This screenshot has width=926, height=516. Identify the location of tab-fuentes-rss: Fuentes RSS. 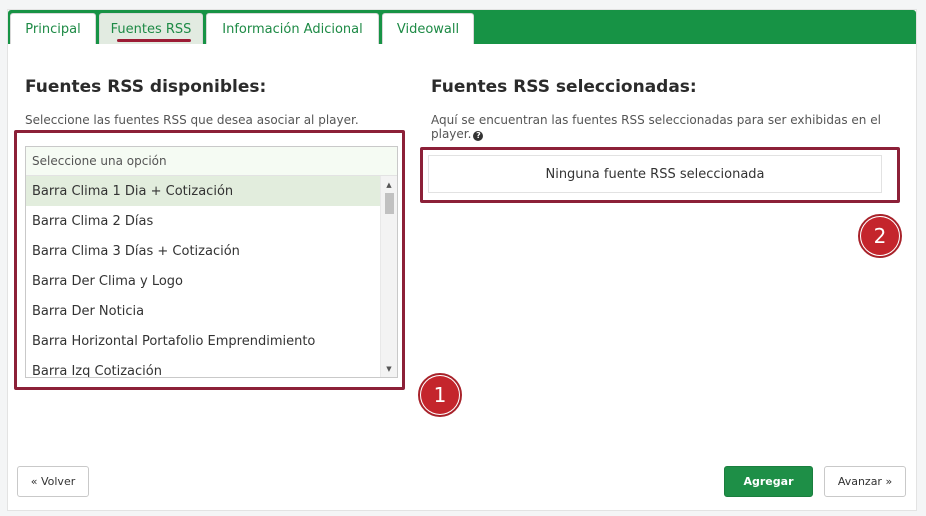
(151, 28).